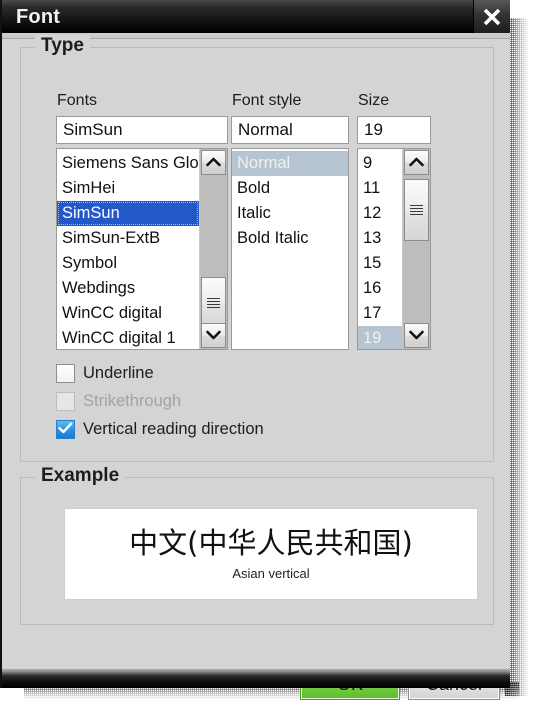 Image resolution: width=534 pixels, height=714 pixels. I want to click on fonts-list-item: SimHei, so click(128, 188).